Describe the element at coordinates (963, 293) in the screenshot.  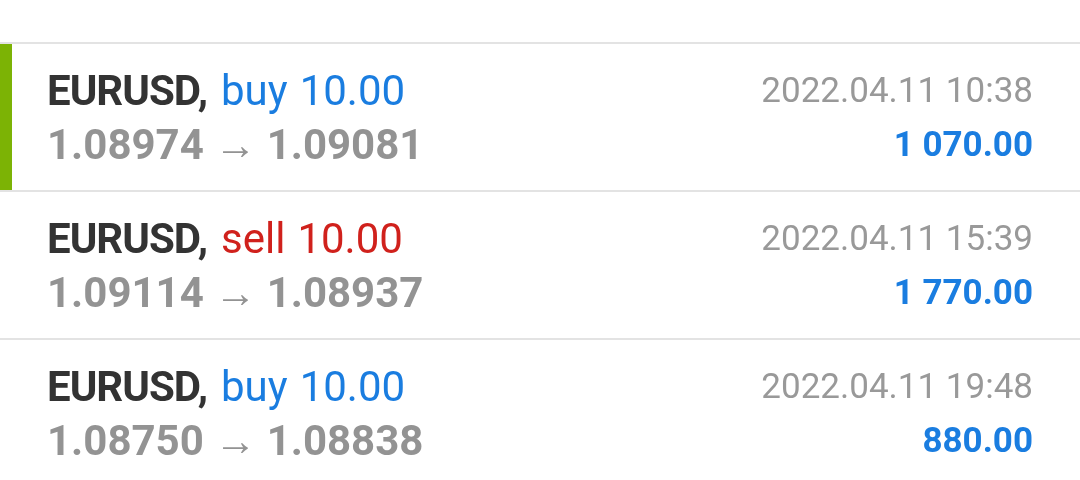
I see `profit: 1 770.00` at that location.